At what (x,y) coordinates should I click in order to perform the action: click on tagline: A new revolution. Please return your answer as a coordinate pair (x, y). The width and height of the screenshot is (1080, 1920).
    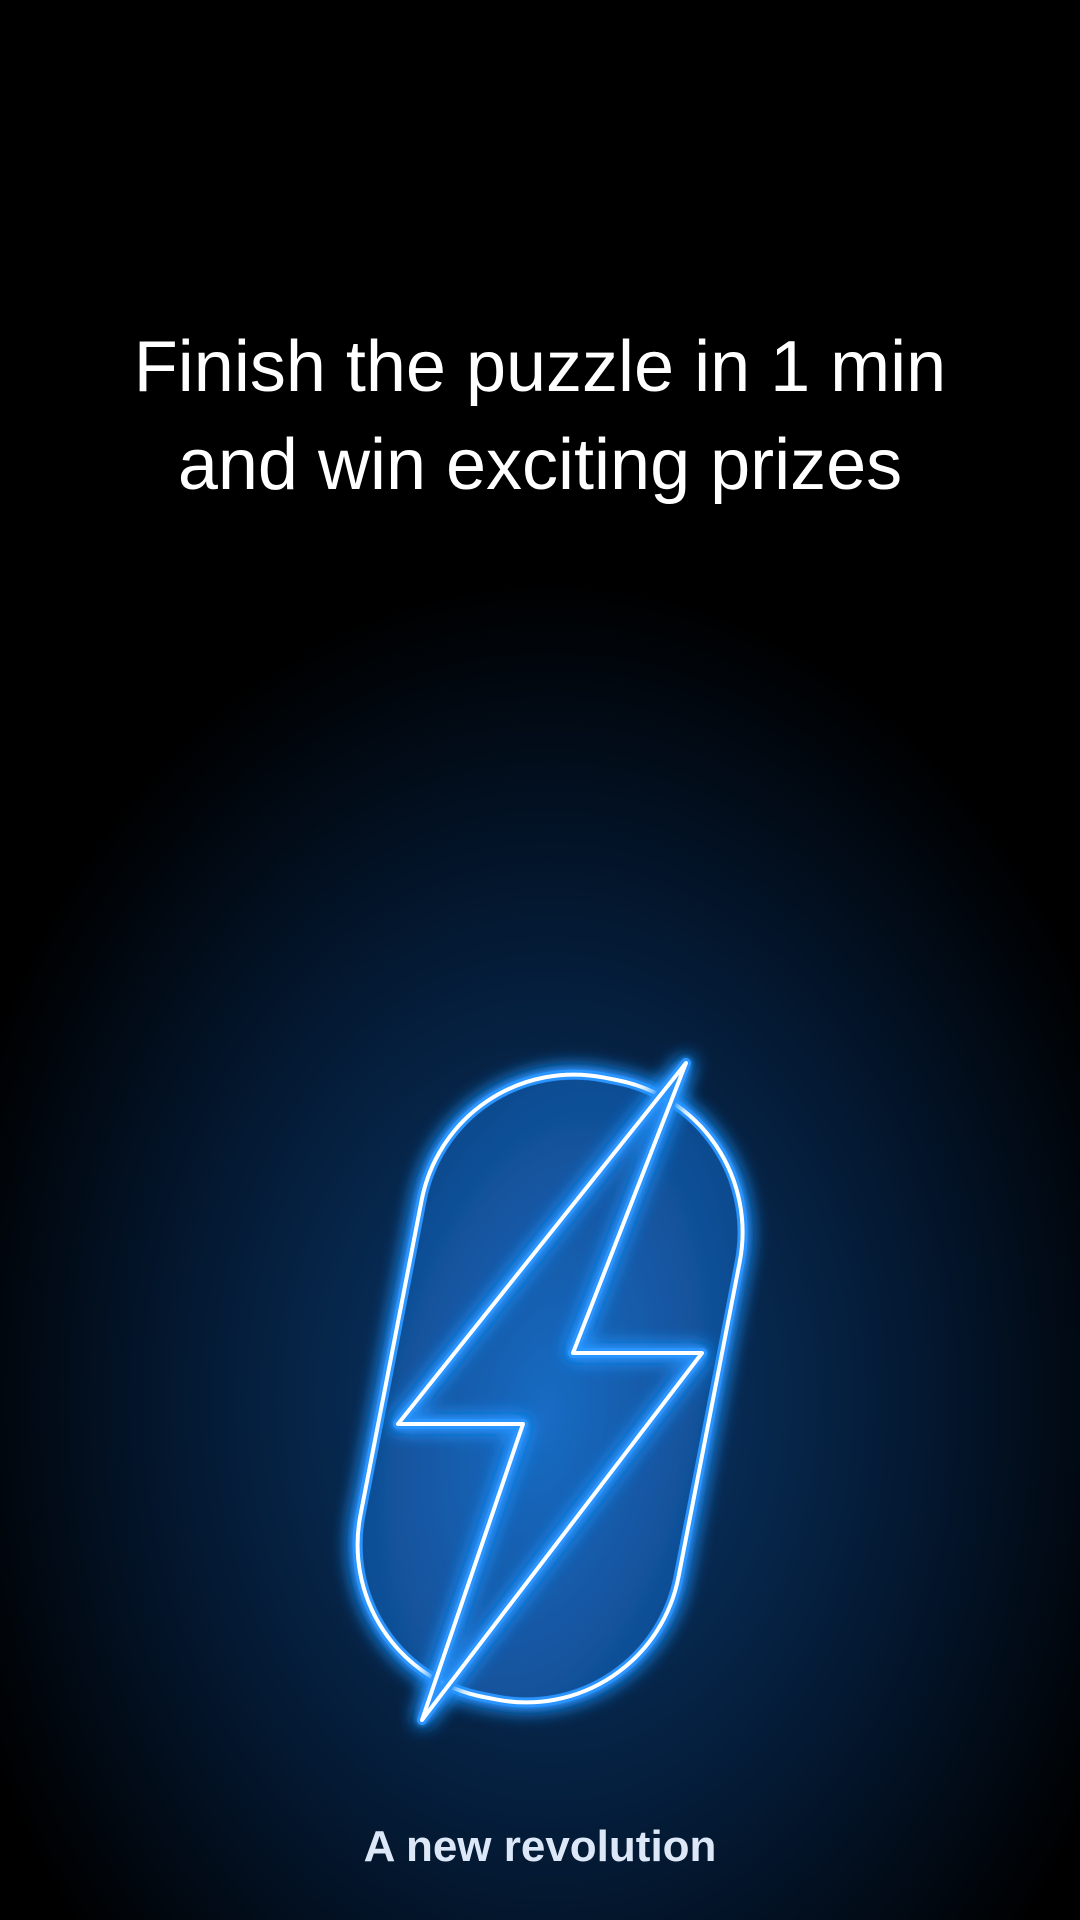
    Looking at the image, I should click on (540, 1846).